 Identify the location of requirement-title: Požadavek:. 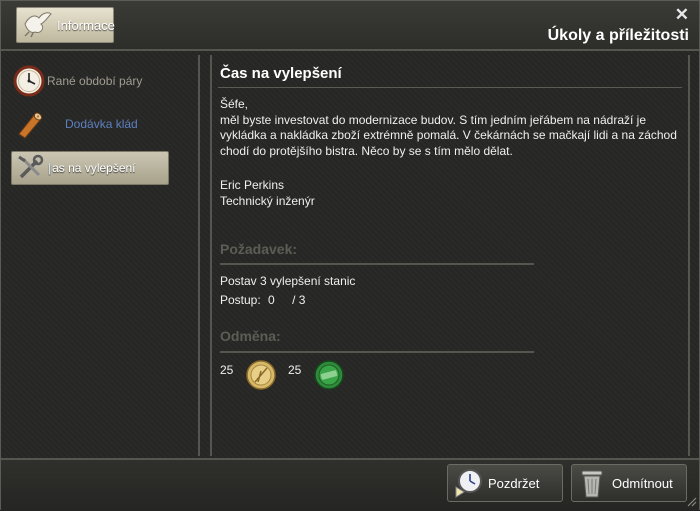
(259, 249).